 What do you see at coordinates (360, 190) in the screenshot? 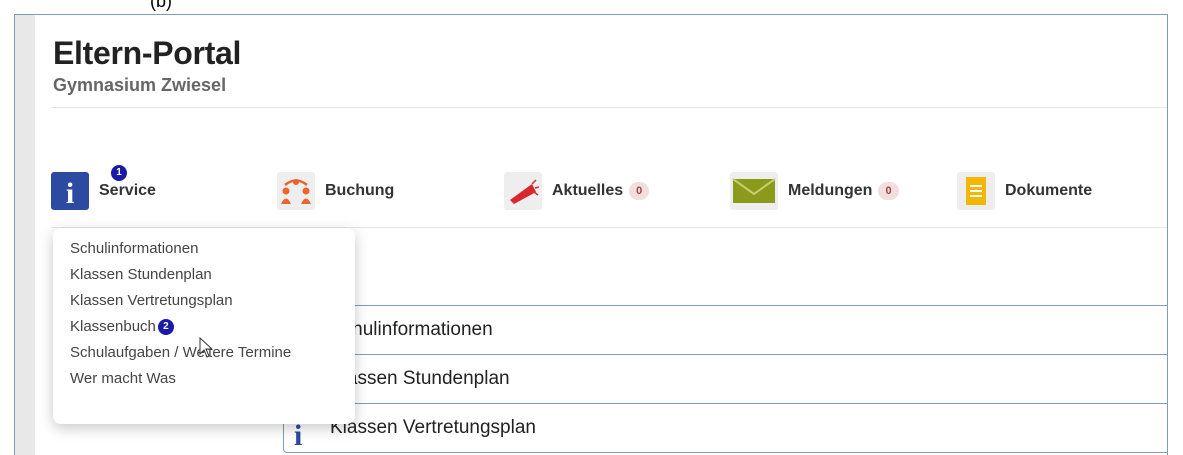
I see `nav-buchung-label: Buchung` at bounding box center [360, 190].